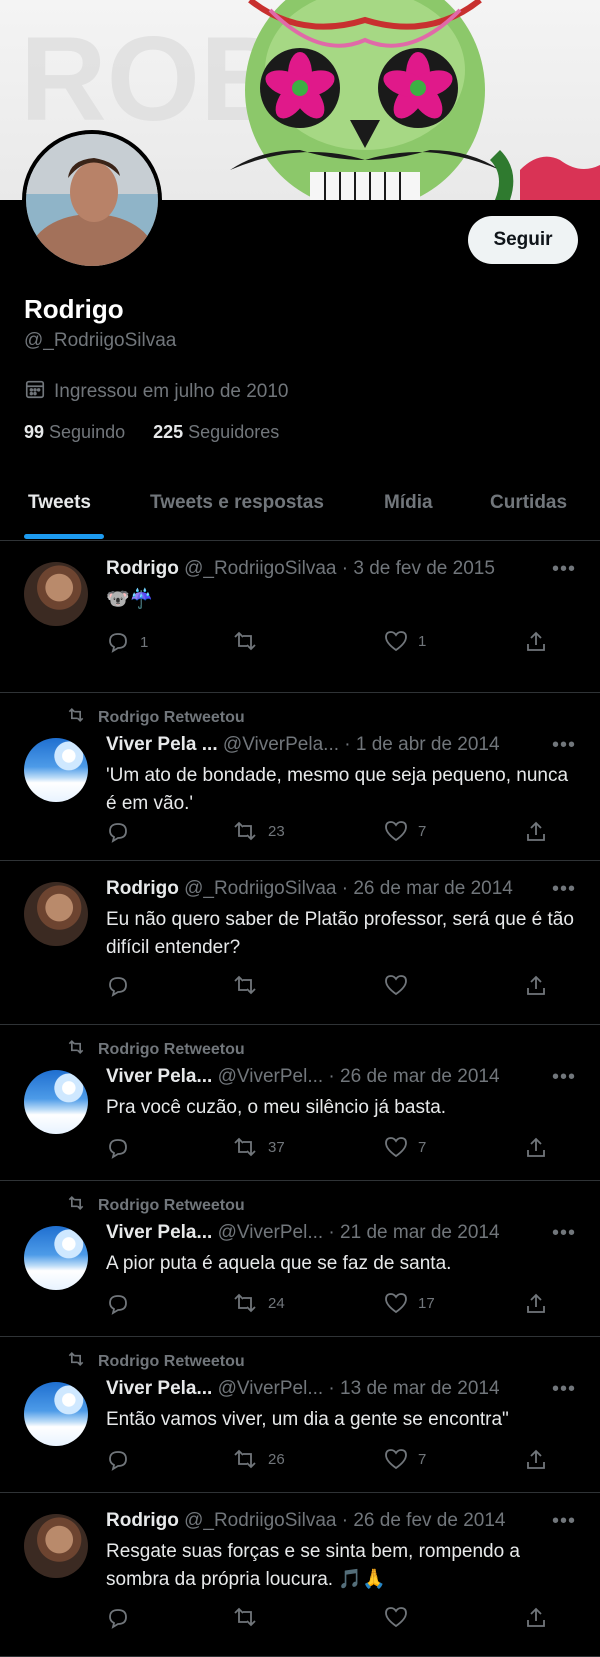 The image size is (600, 1657). I want to click on follow-button: Seguir, so click(523, 240).